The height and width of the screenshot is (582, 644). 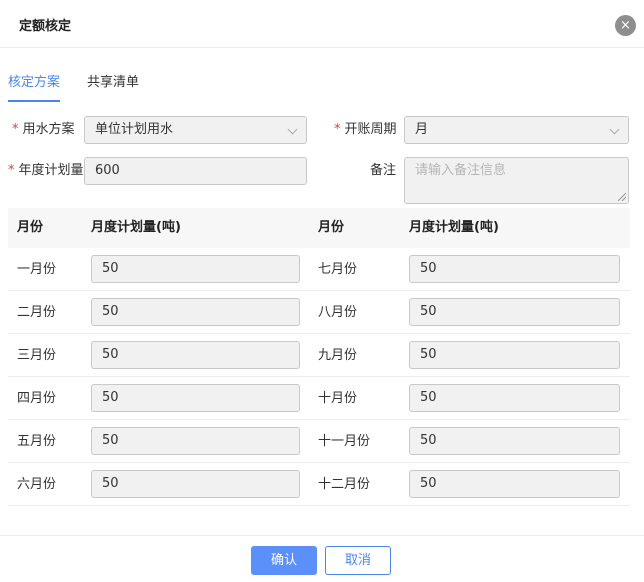 What do you see at coordinates (37, 398) in the screenshot?
I see `month-label: 四月份` at bounding box center [37, 398].